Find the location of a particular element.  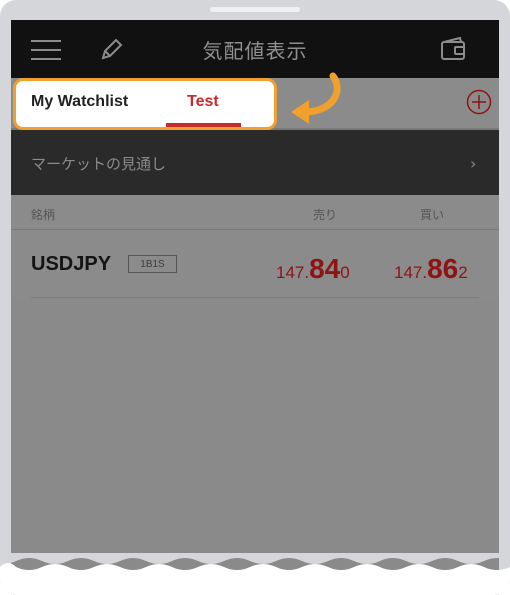

wallet-icon is located at coordinates (454, 49).